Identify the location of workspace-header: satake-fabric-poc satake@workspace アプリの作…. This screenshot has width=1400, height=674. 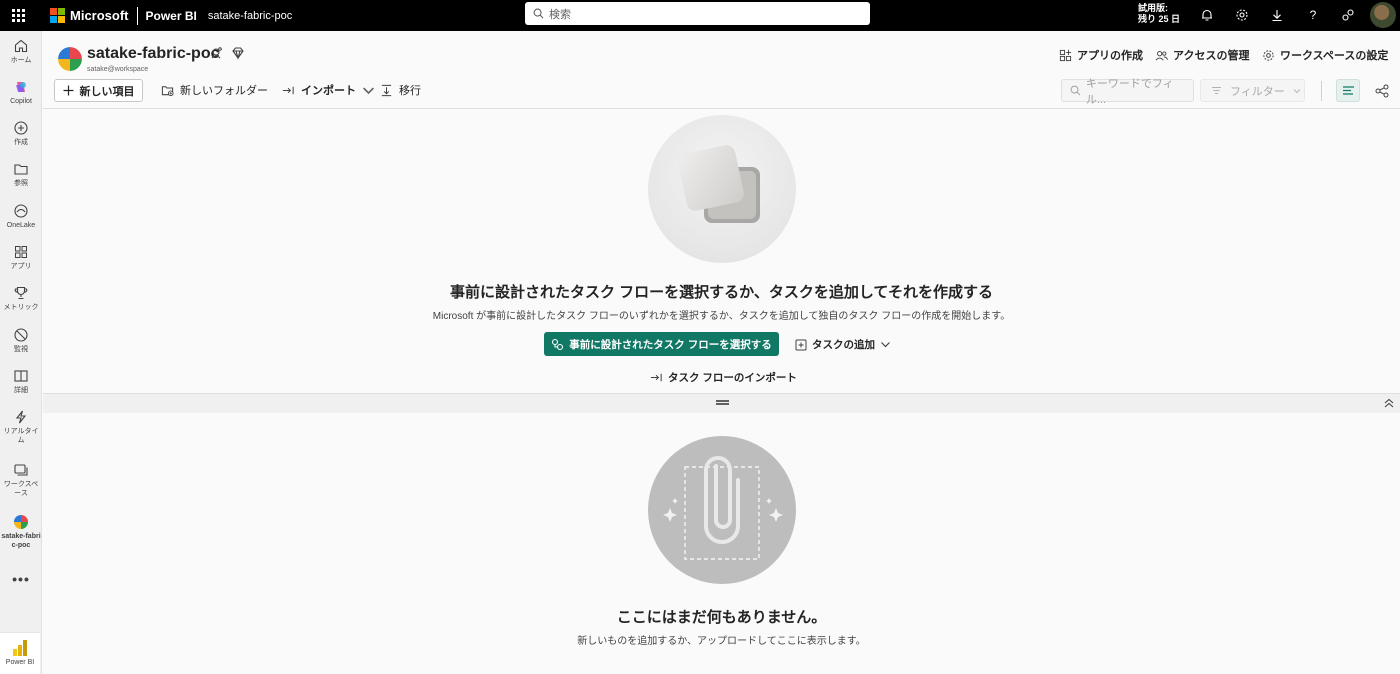
(721, 70).